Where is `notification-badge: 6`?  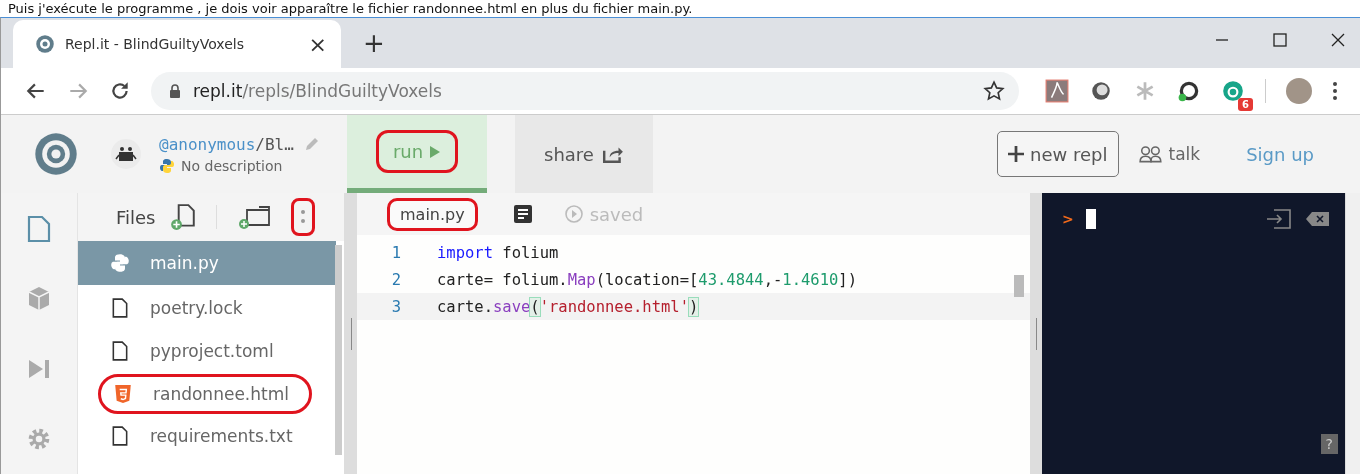
notification-badge: 6 is located at coordinates (1245, 104).